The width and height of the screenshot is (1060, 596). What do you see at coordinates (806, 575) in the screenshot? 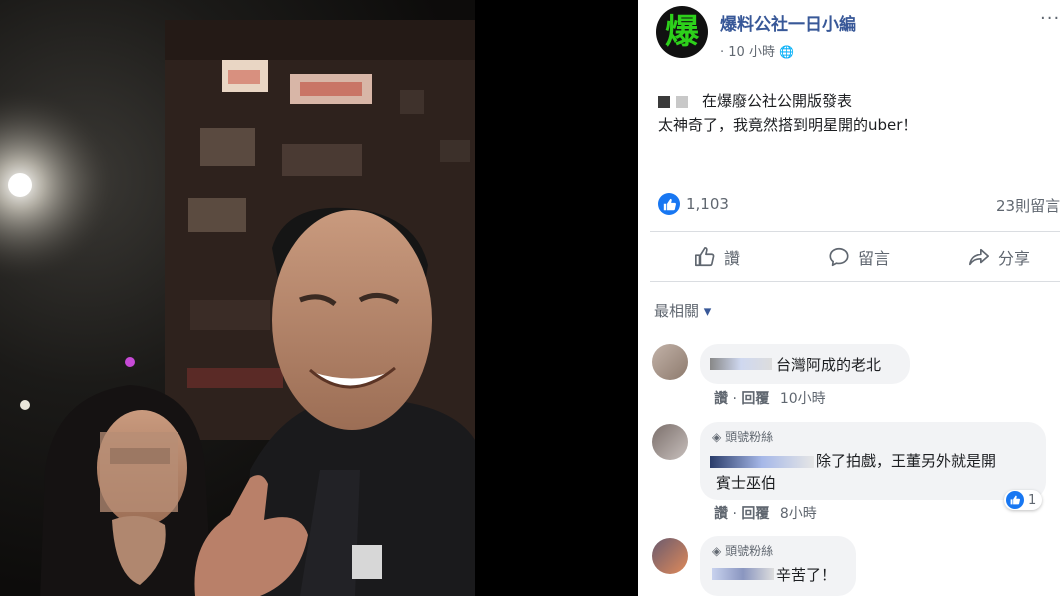
I see `comment-text: 辛苦了！` at bounding box center [806, 575].